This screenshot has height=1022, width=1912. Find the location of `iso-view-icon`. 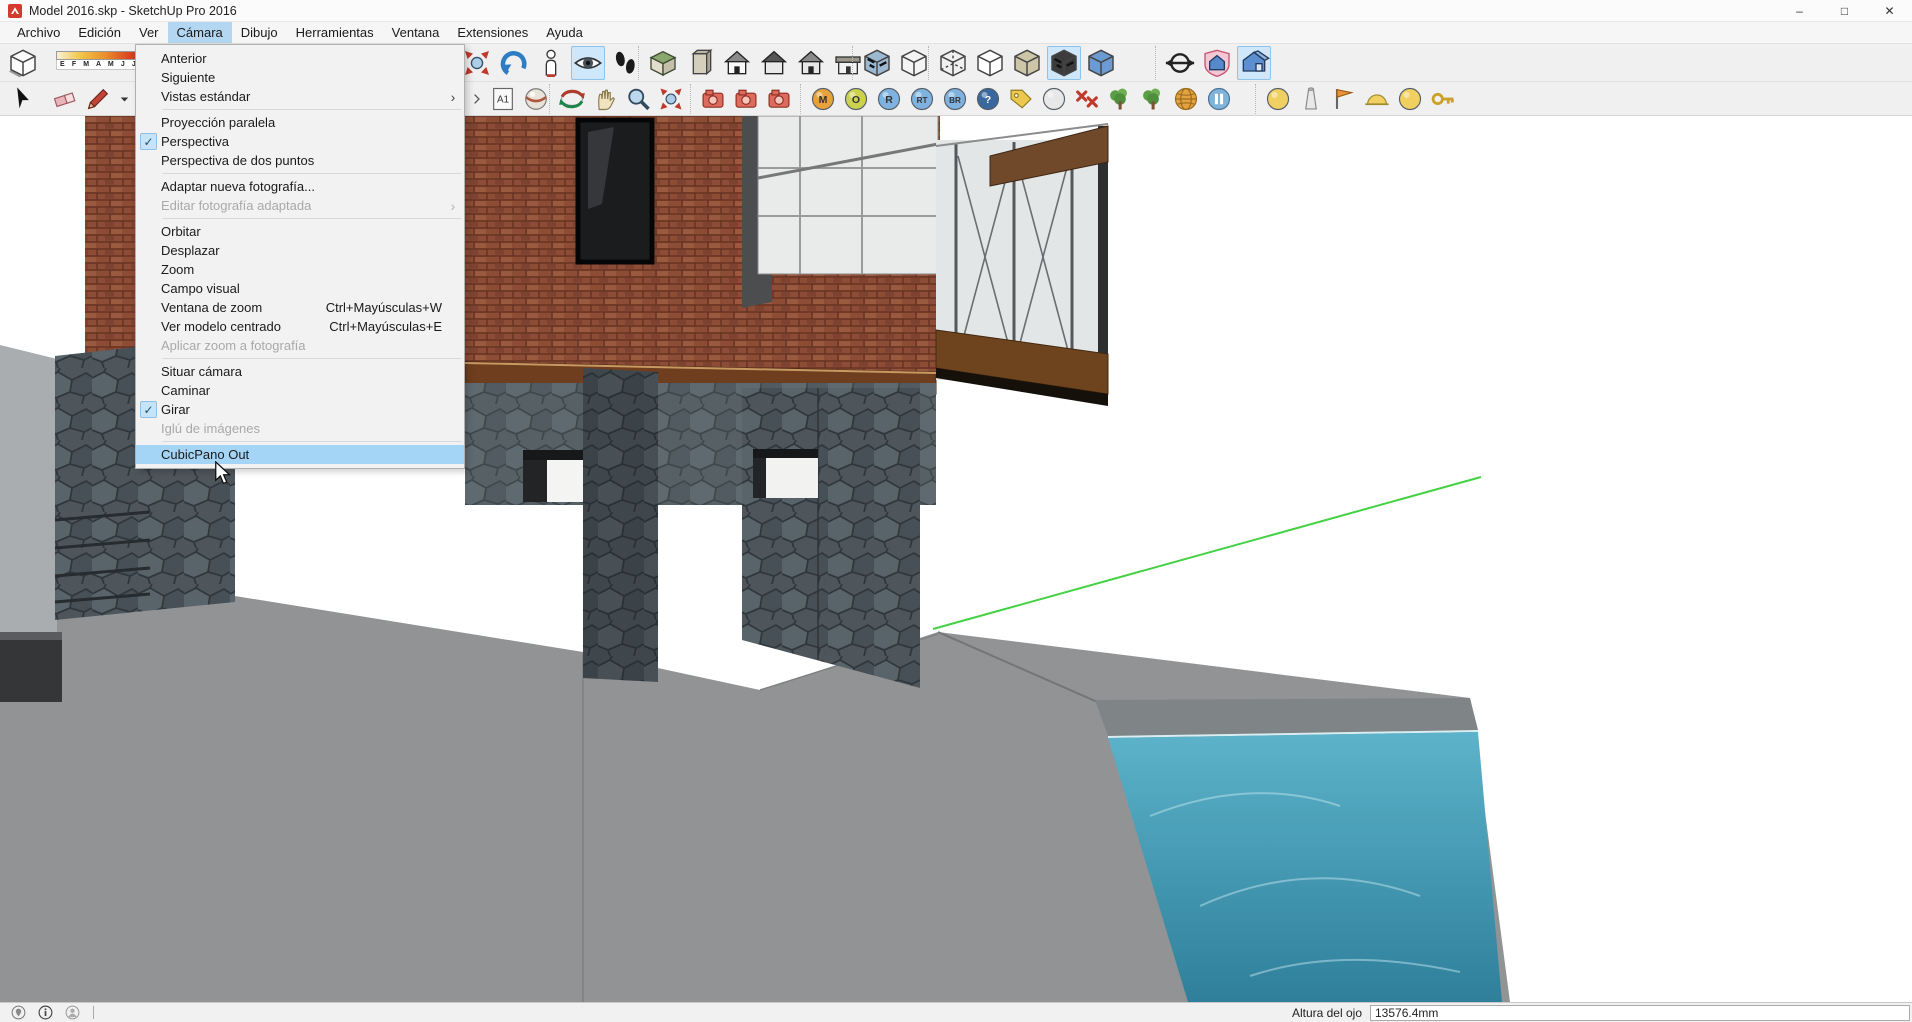

iso-view-icon is located at coordinates (663, 63).